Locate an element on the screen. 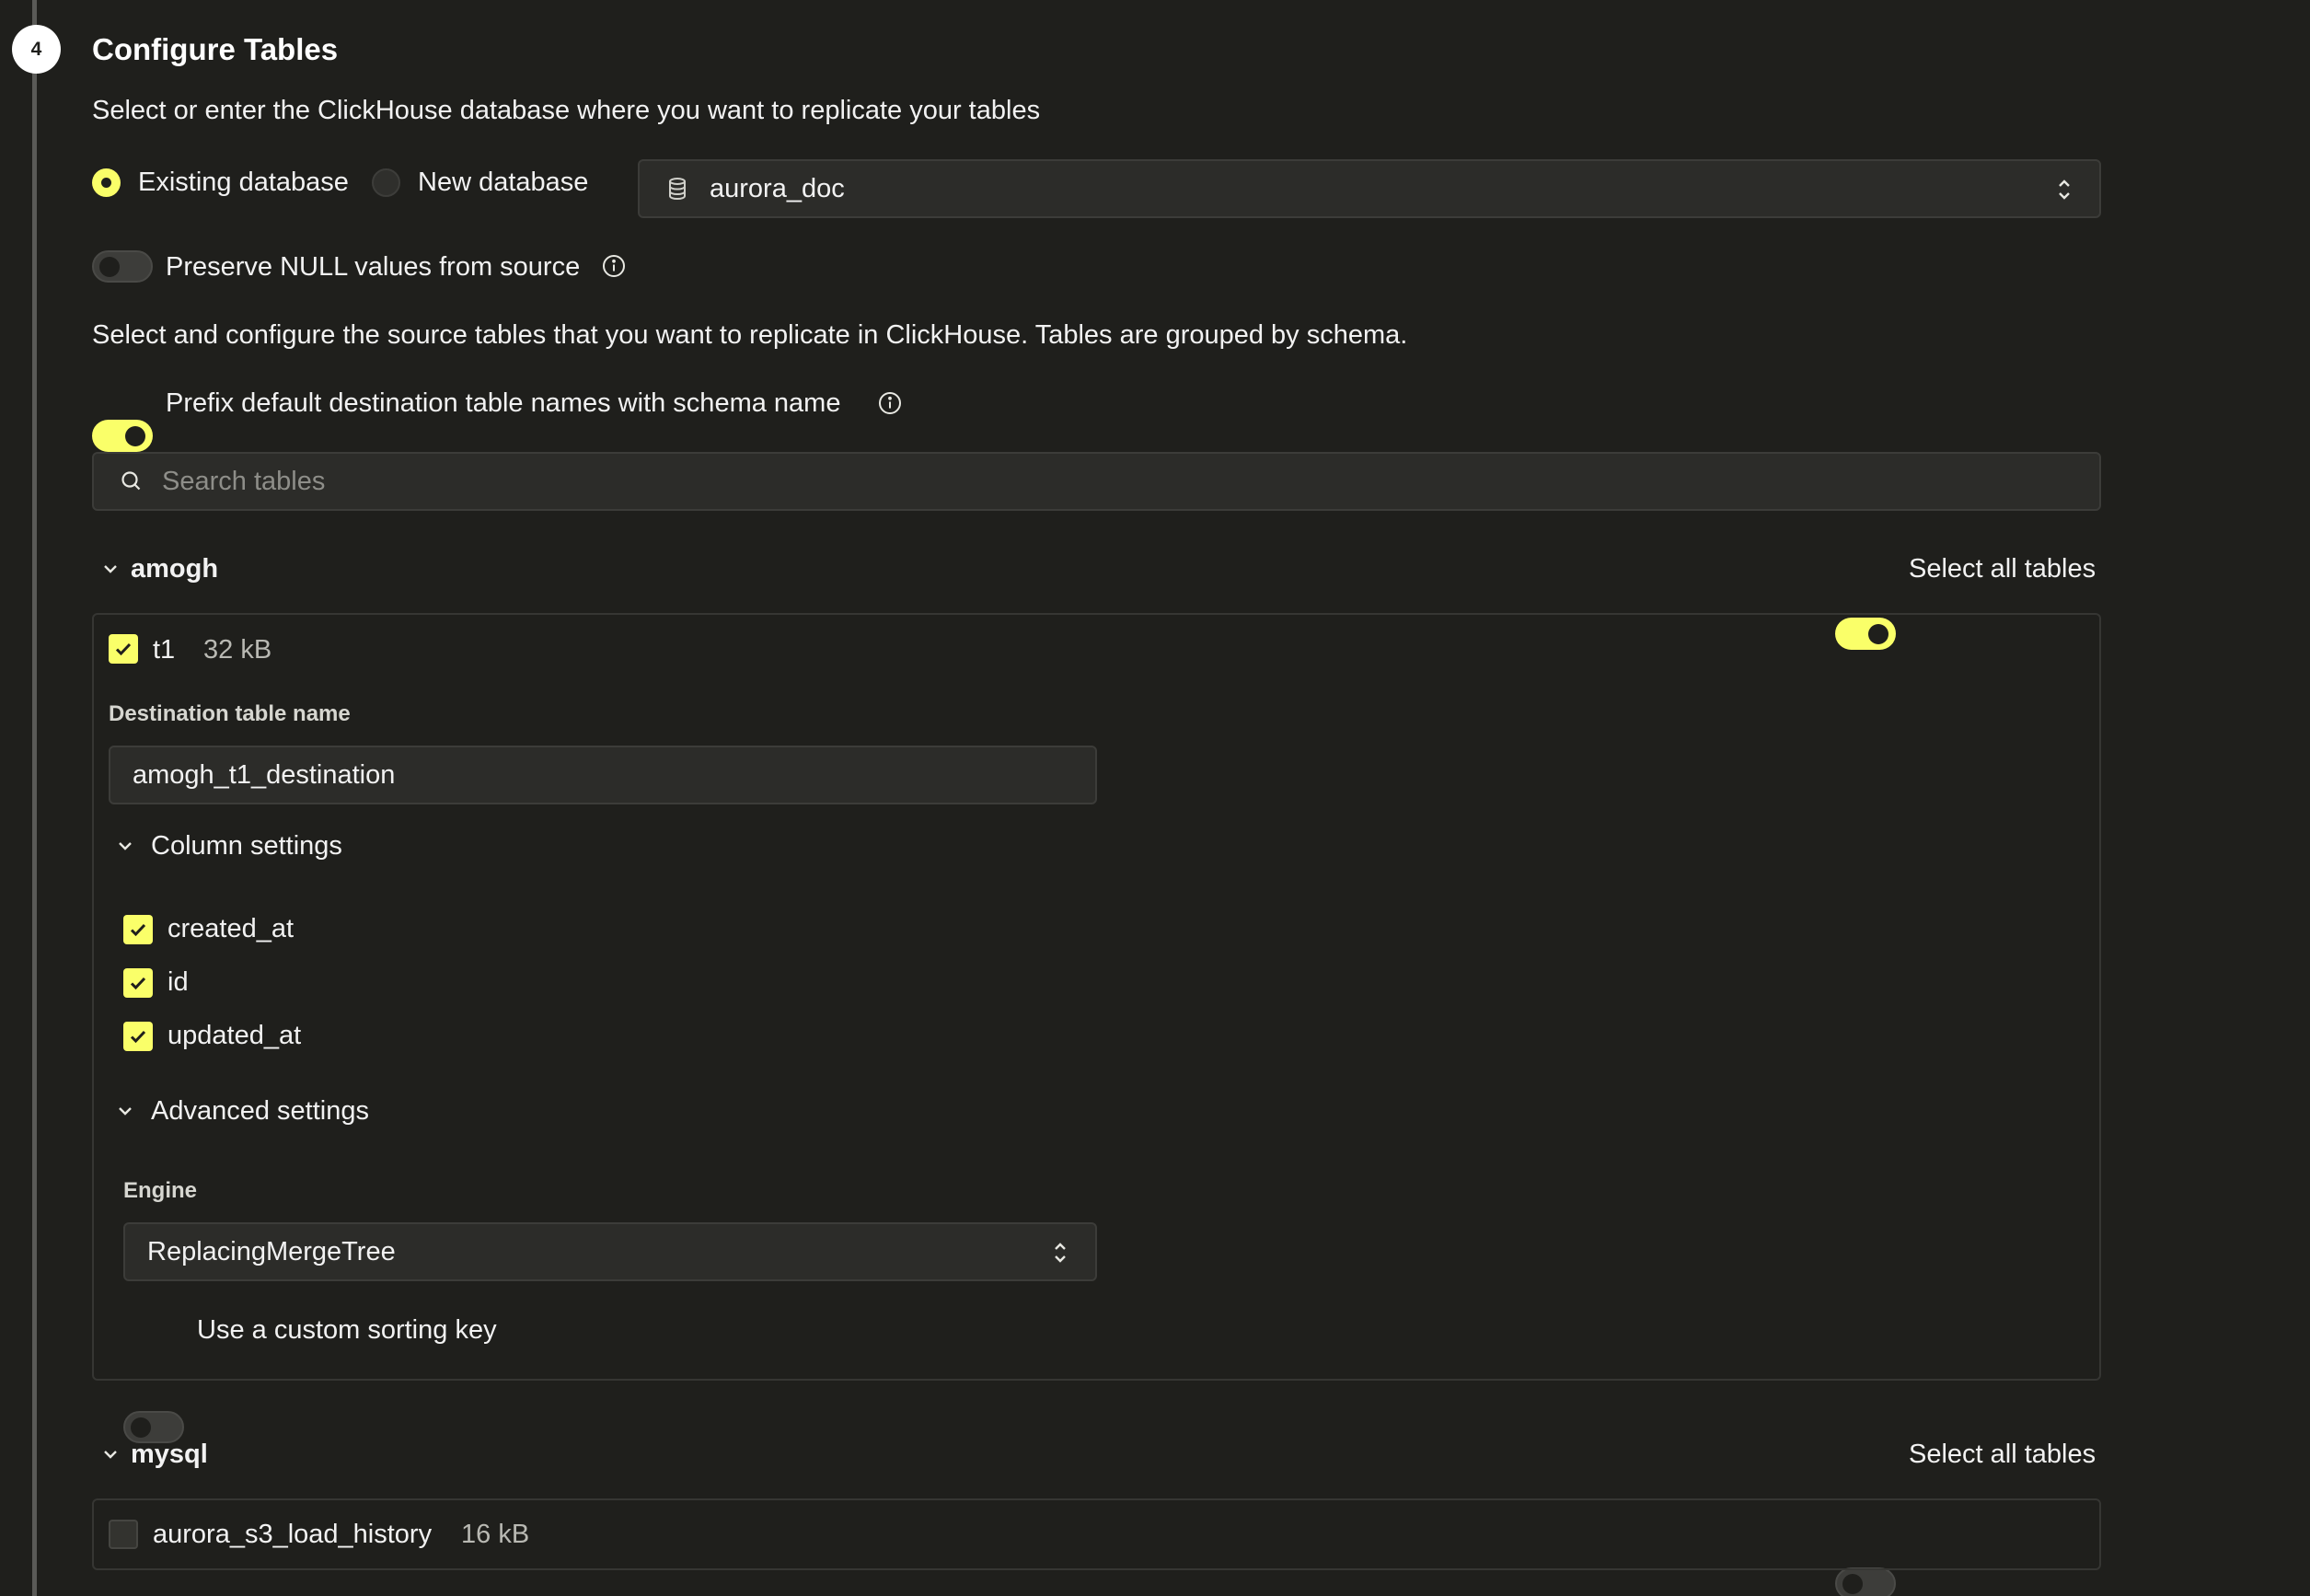 This screenshot has height=1596, width=2310. preserve-null-label: Preserve NULL values from source is located at coordinates (373, 267).